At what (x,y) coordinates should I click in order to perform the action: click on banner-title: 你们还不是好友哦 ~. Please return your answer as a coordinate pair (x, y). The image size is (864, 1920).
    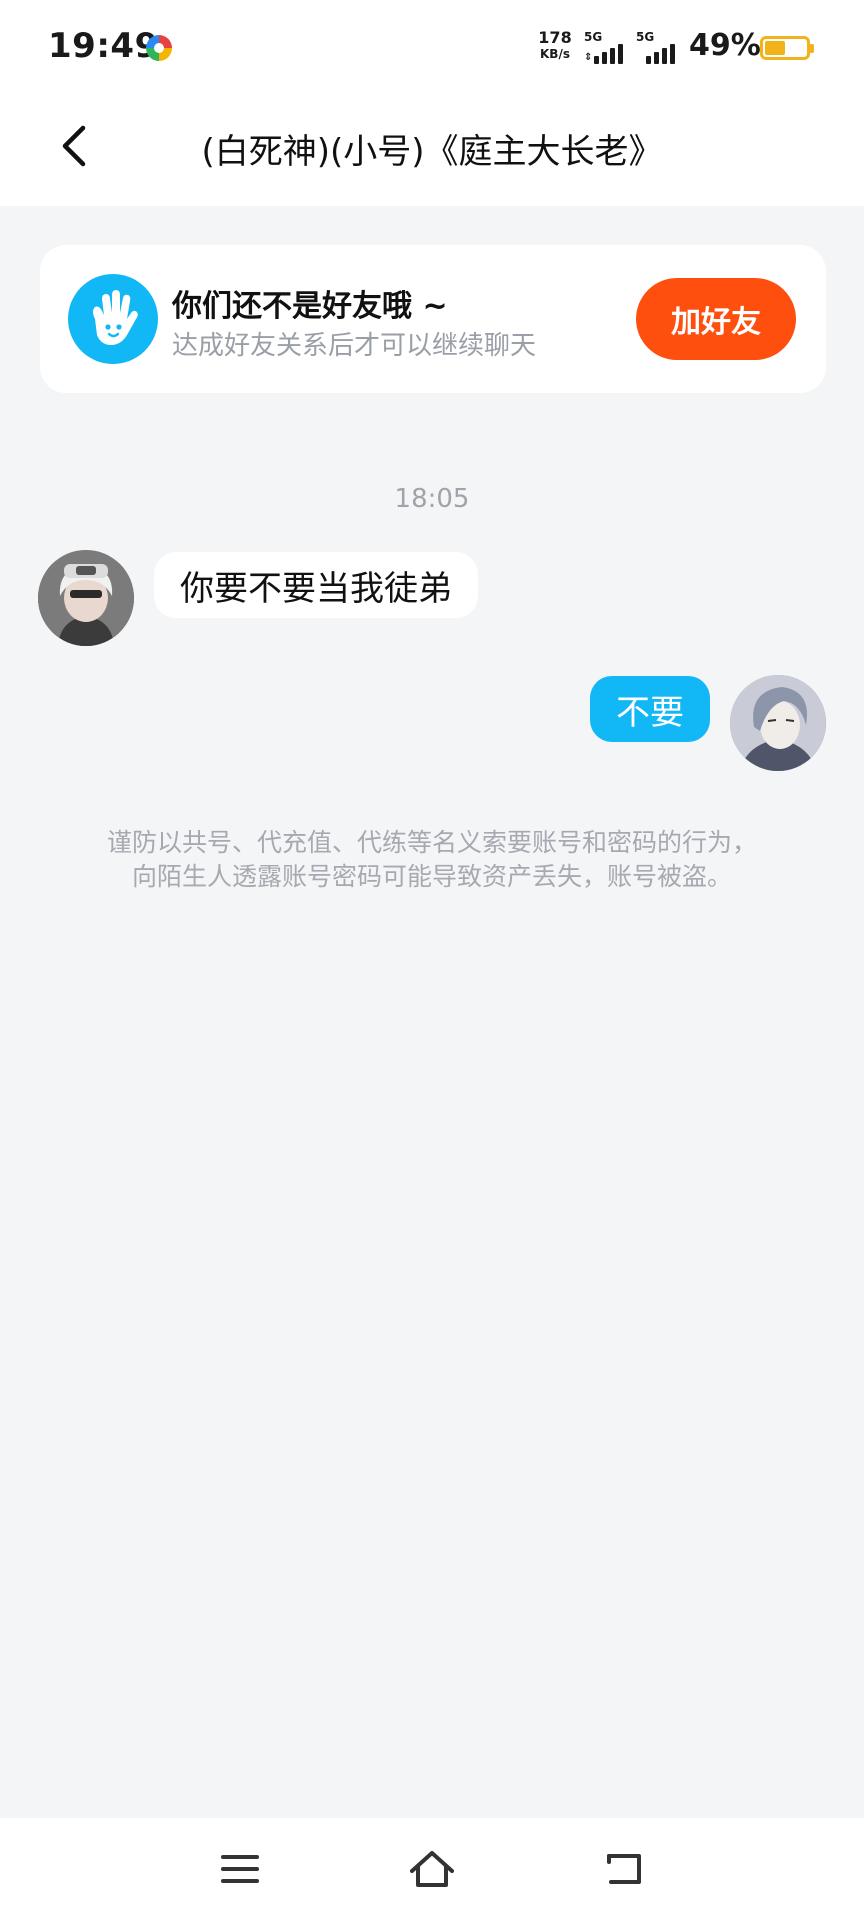
    Looking at the image, I should click on (310, 306).